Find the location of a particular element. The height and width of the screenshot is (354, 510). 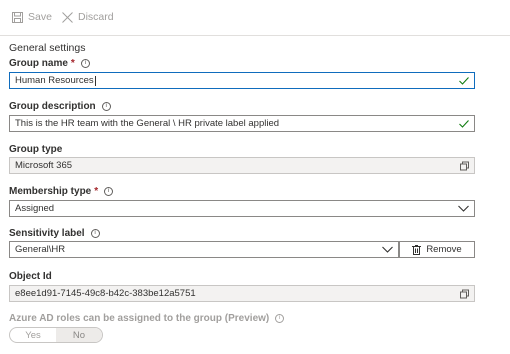

sensitivity-label-dropdown: General\HR is located at coordinates (204, 249).